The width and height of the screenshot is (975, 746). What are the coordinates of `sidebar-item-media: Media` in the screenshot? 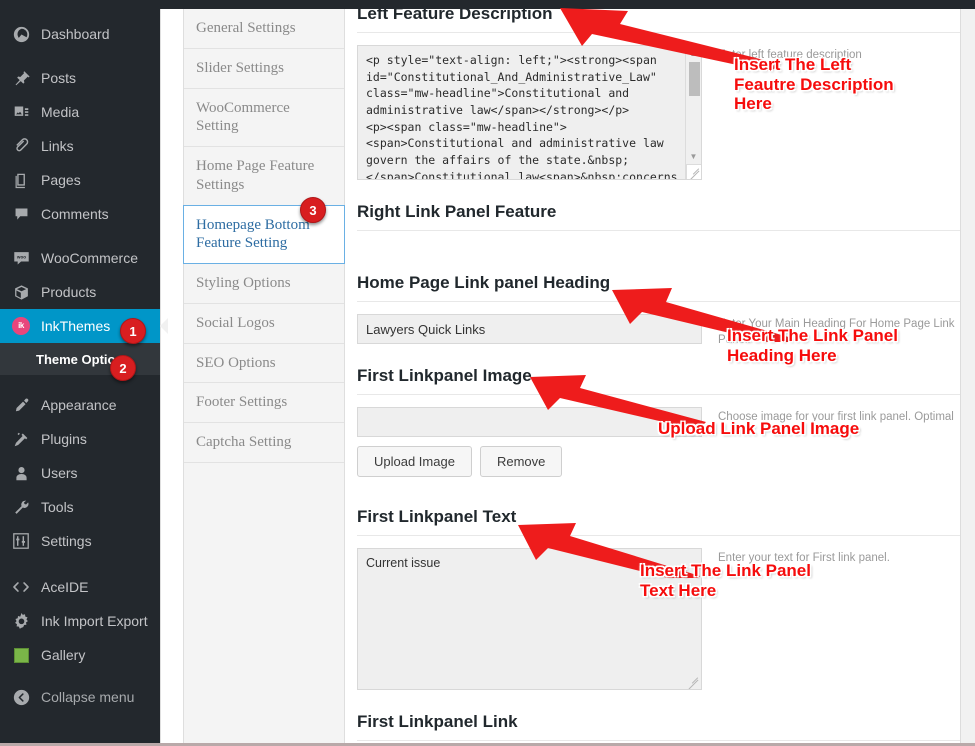 It's located at (80, 112).